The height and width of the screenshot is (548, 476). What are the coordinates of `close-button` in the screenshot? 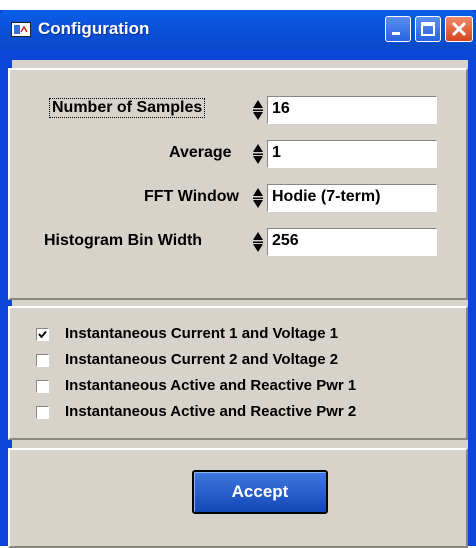 It's located at (459, 29).